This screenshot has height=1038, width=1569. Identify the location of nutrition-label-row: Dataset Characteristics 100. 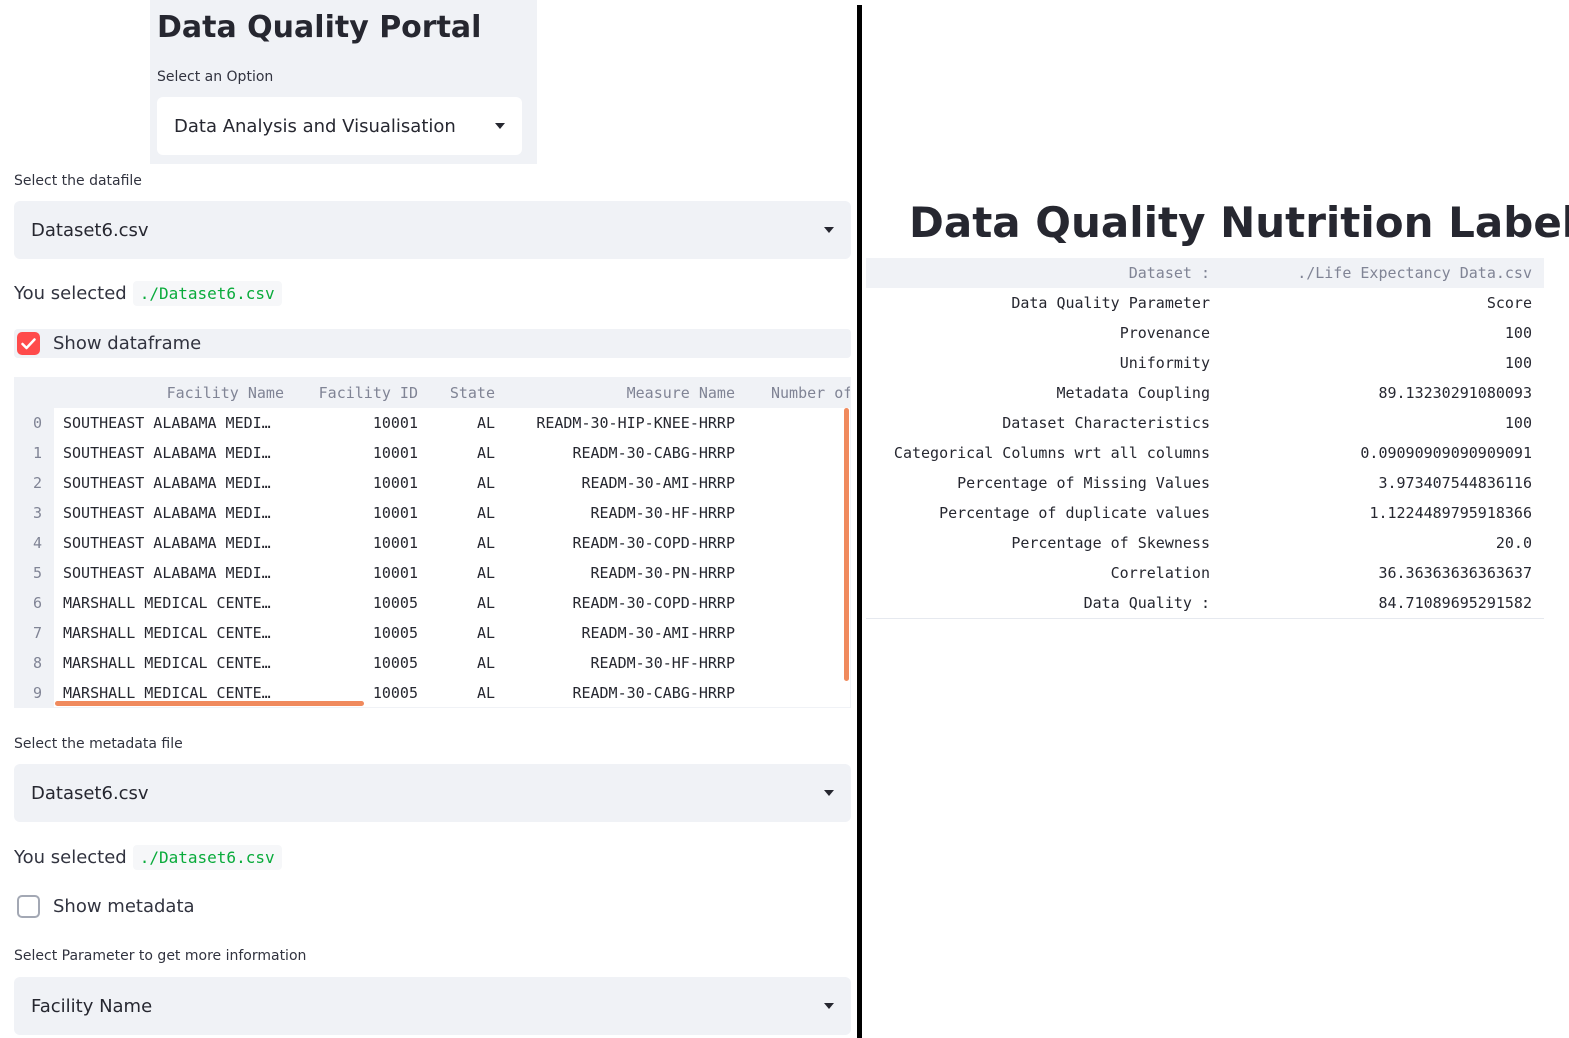
(1205, 423).